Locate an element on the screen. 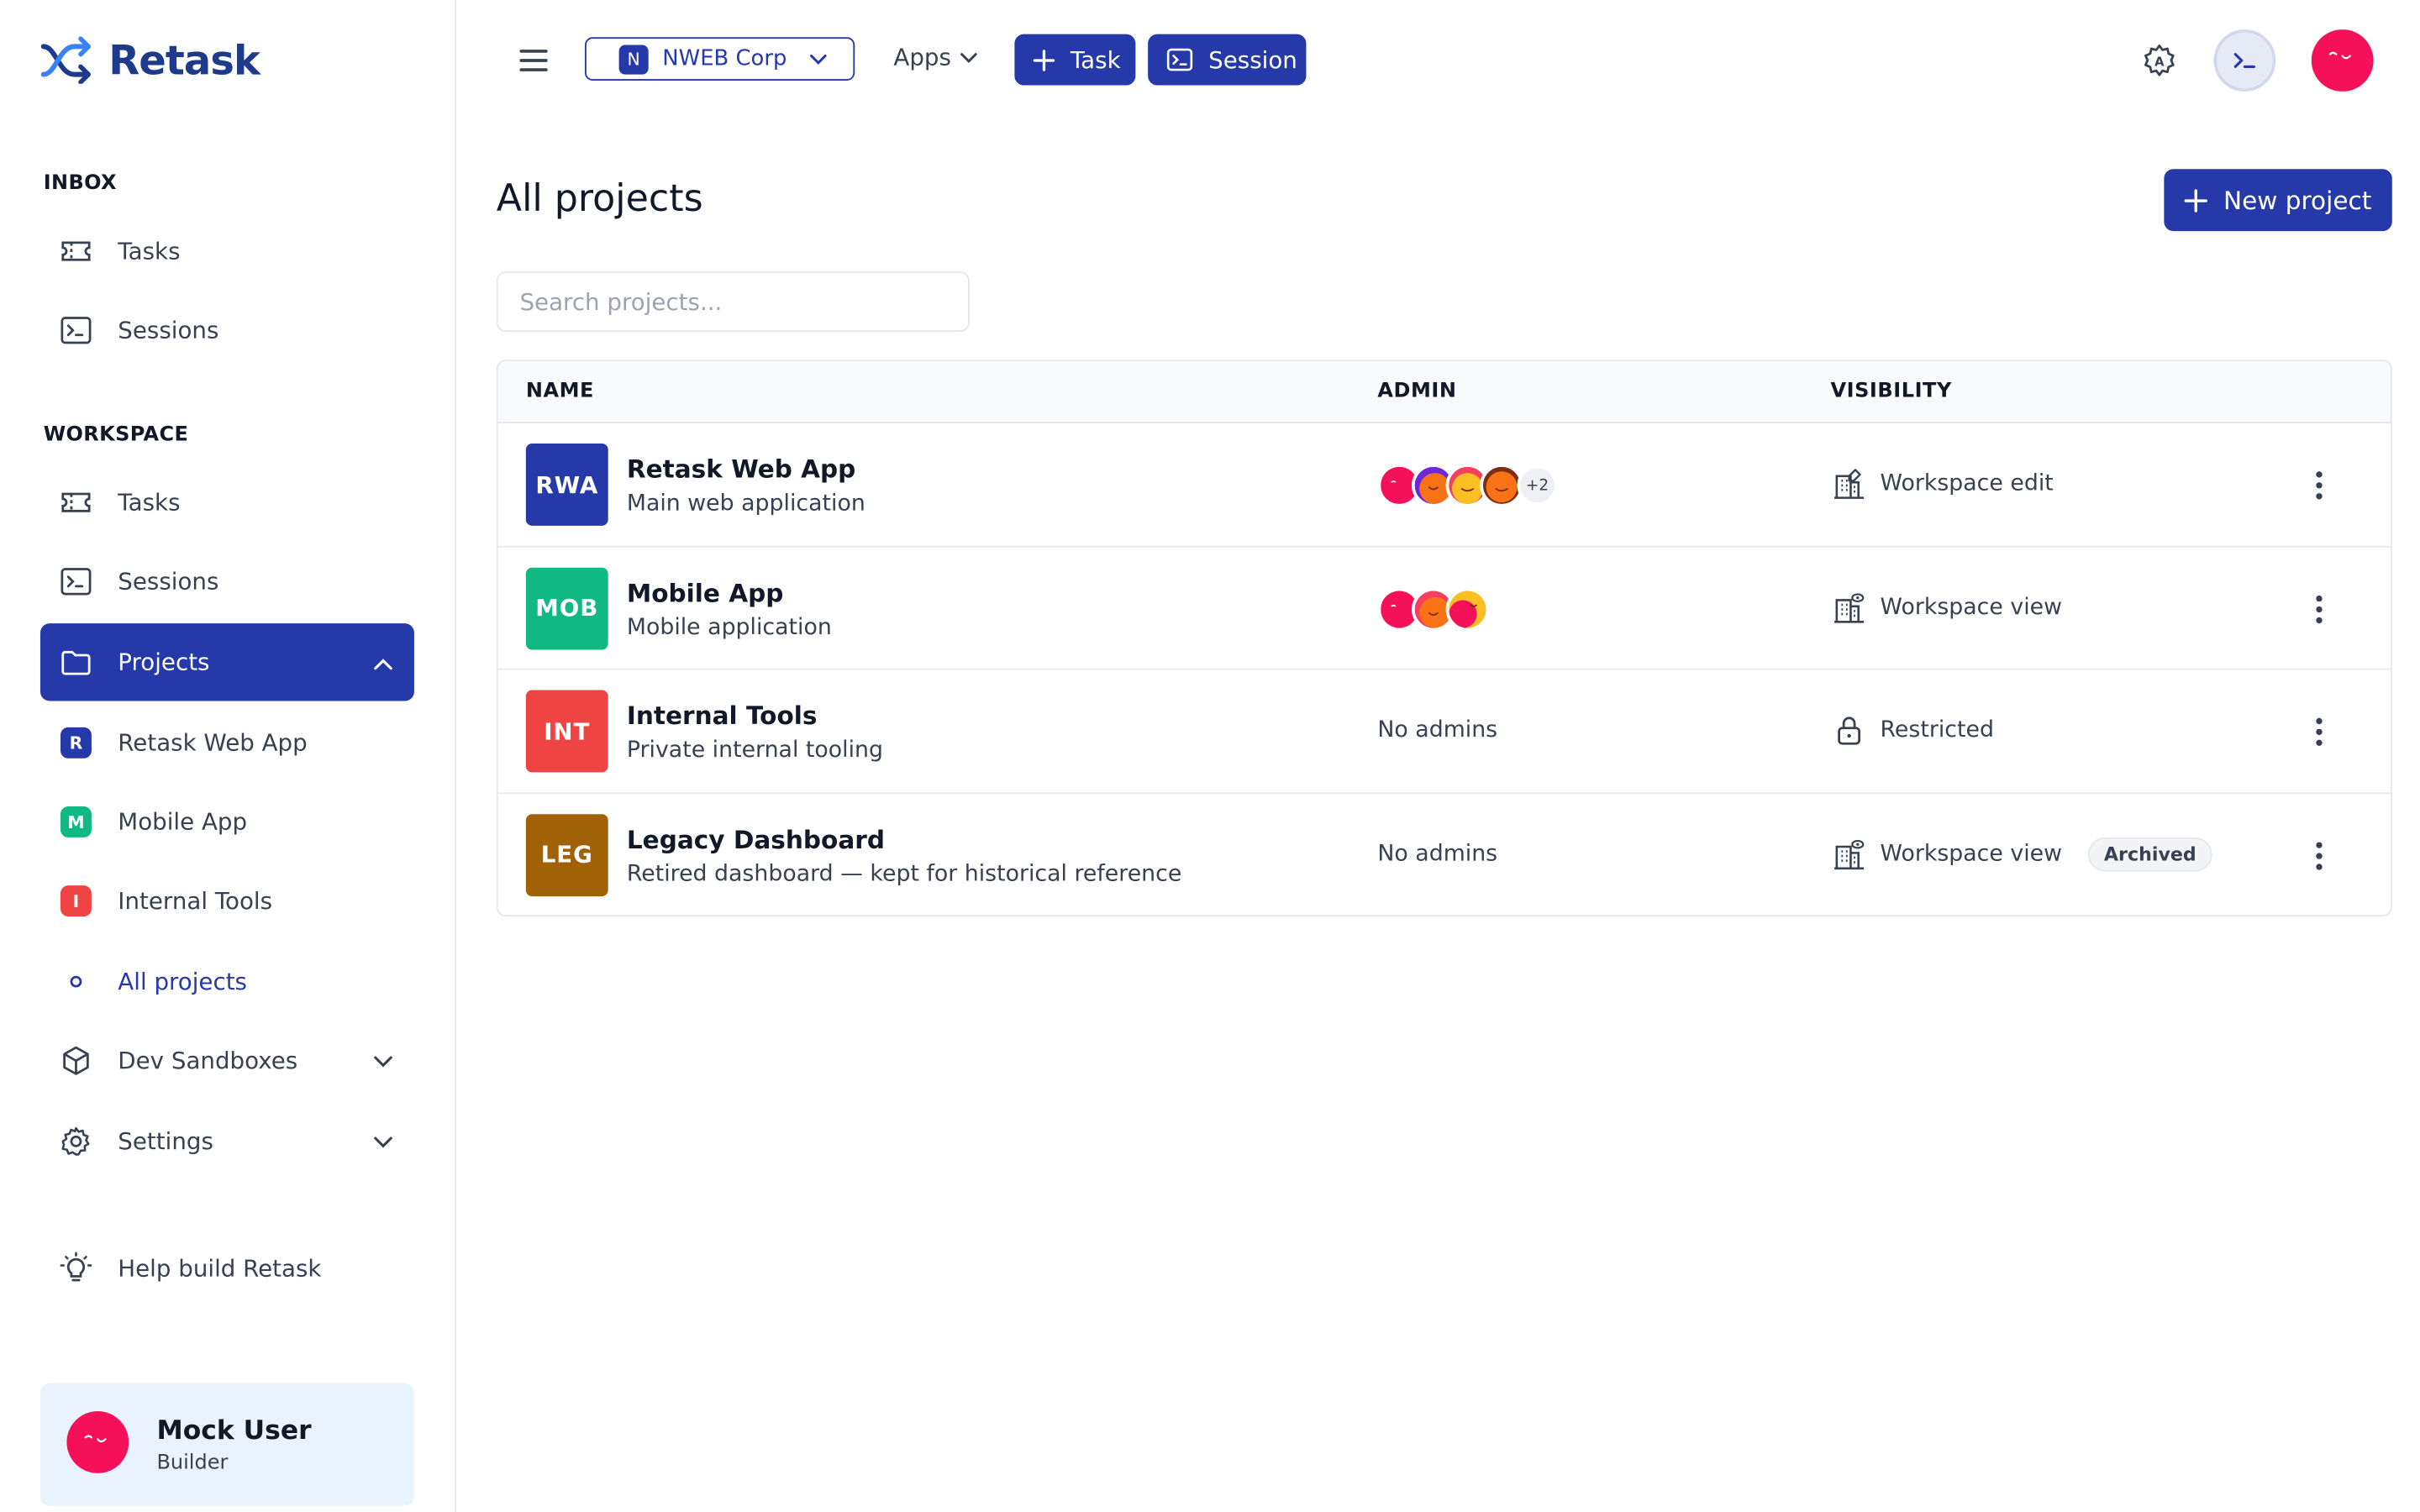 The image size is (2420, 1512). sidebar-item-all-projects: All projects is located at coordinates (227, 982).